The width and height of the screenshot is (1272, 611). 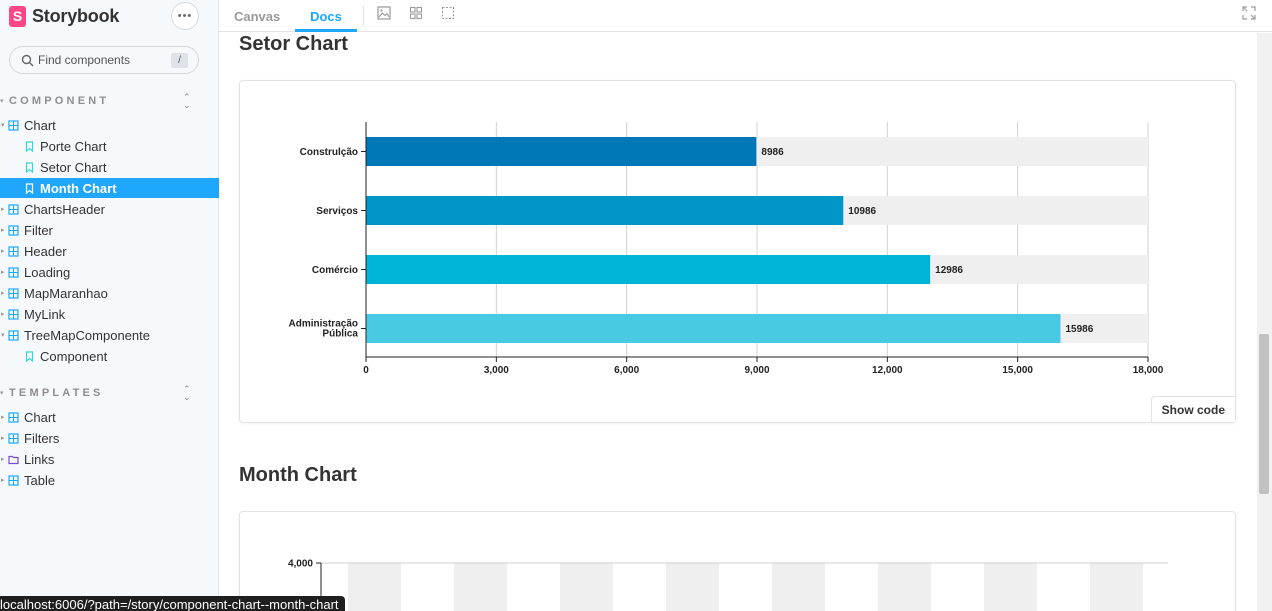 I want to click on sidebar-menu-button: •••, so click(x=185, y=16).